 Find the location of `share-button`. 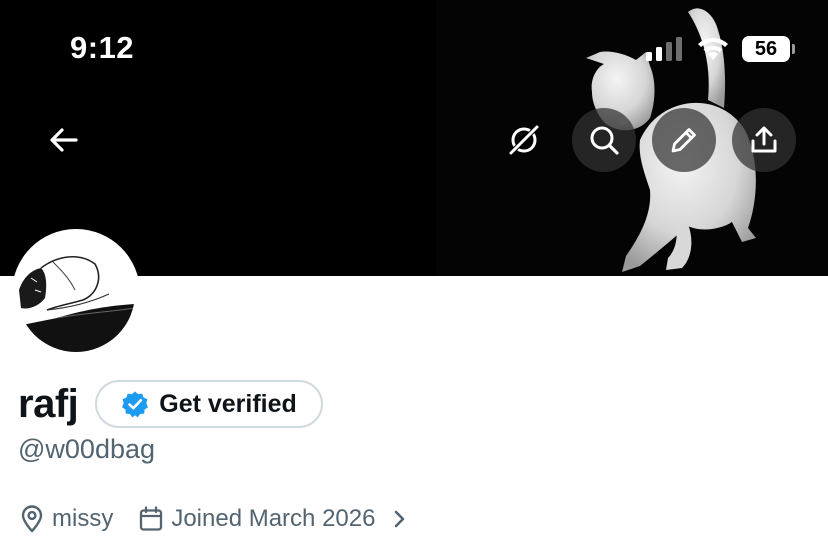

share-button is located at coordinates (764, 140).